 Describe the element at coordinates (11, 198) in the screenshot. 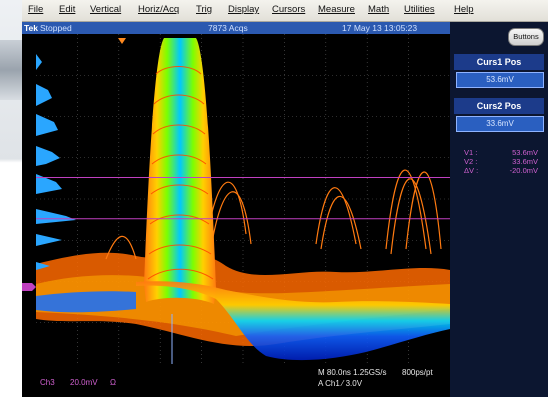

I see `desktop-background` at that location.